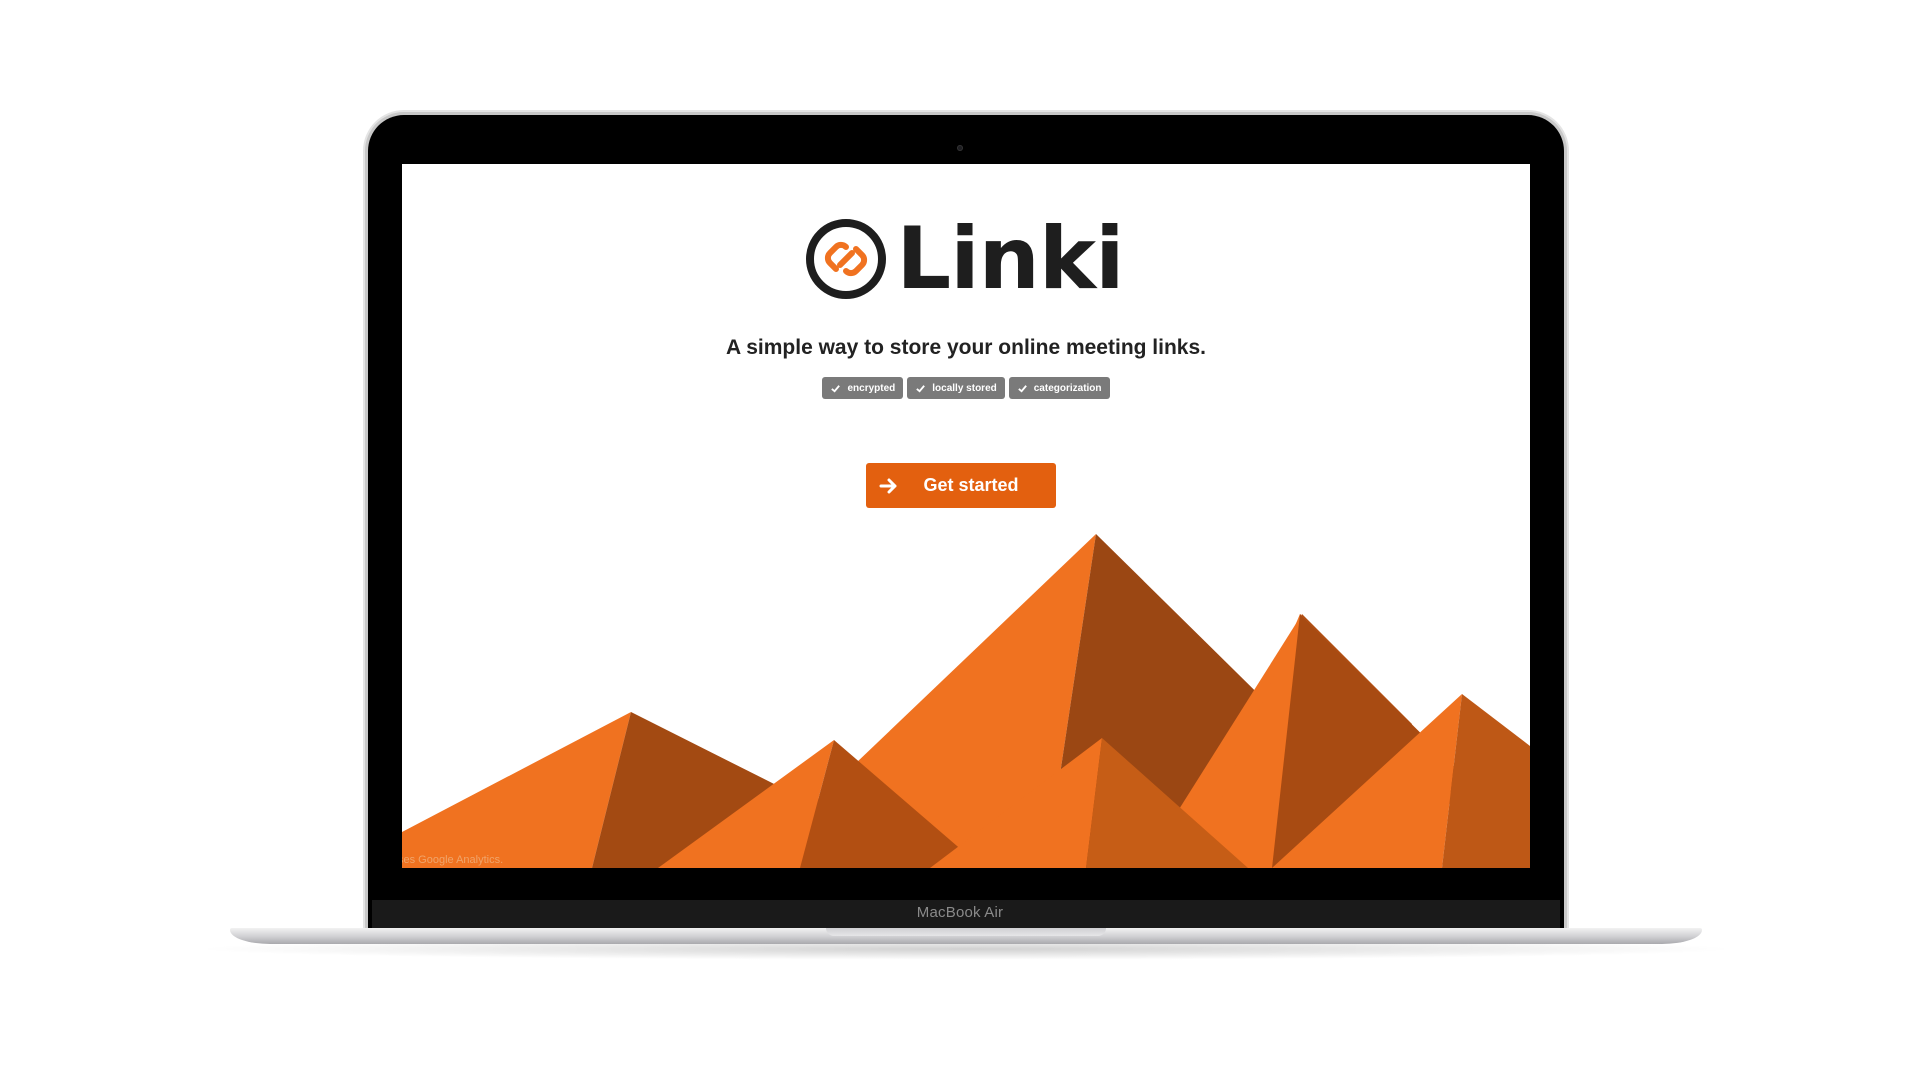  What do you see at coordinates (966, 932) in the screenshot?
I see `laptop-base-notch` at bounding box center [966, 932].